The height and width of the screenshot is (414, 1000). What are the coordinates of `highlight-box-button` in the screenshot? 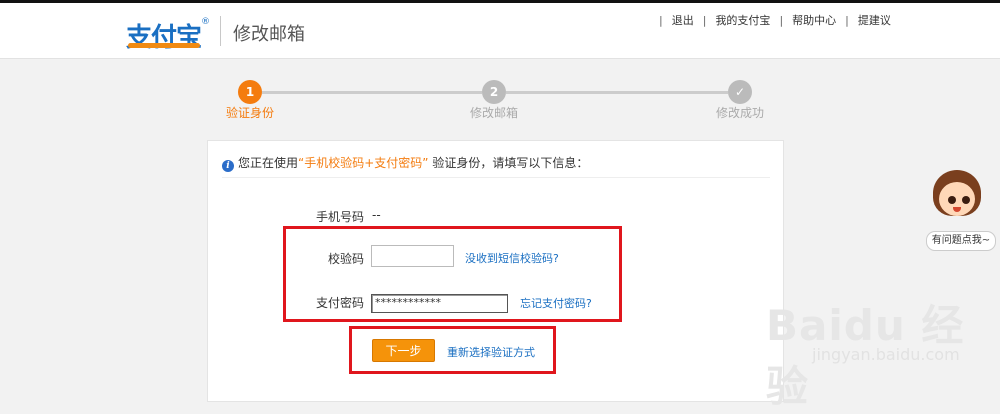 It's located at (452, 350).